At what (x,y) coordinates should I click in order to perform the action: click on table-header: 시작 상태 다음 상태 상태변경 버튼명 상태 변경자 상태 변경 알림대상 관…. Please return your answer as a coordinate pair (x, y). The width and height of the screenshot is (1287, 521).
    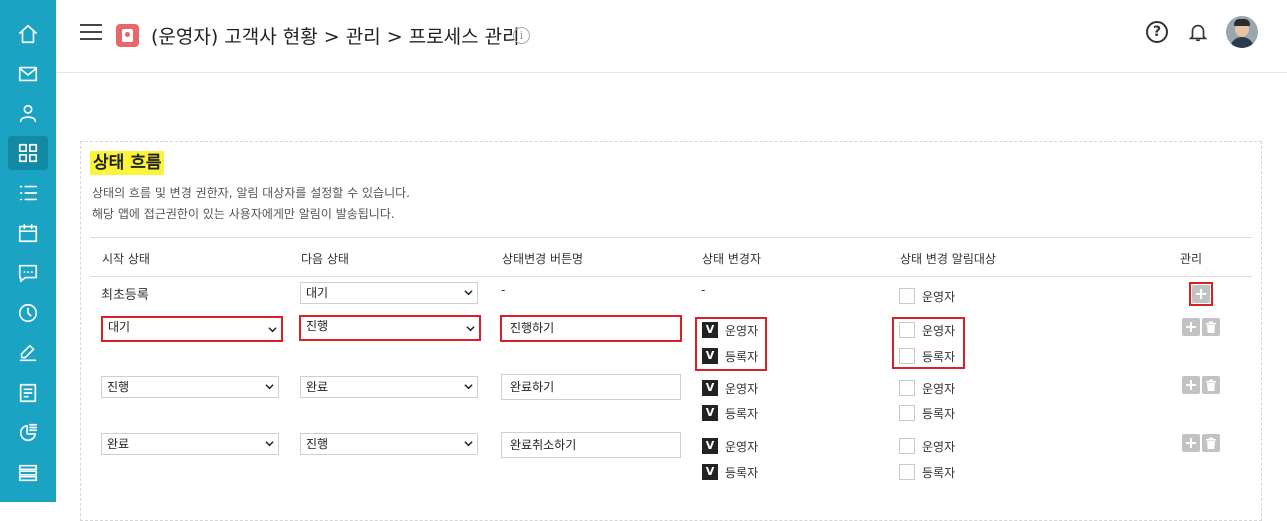
    Looking at the image, I should click on (671, 257).